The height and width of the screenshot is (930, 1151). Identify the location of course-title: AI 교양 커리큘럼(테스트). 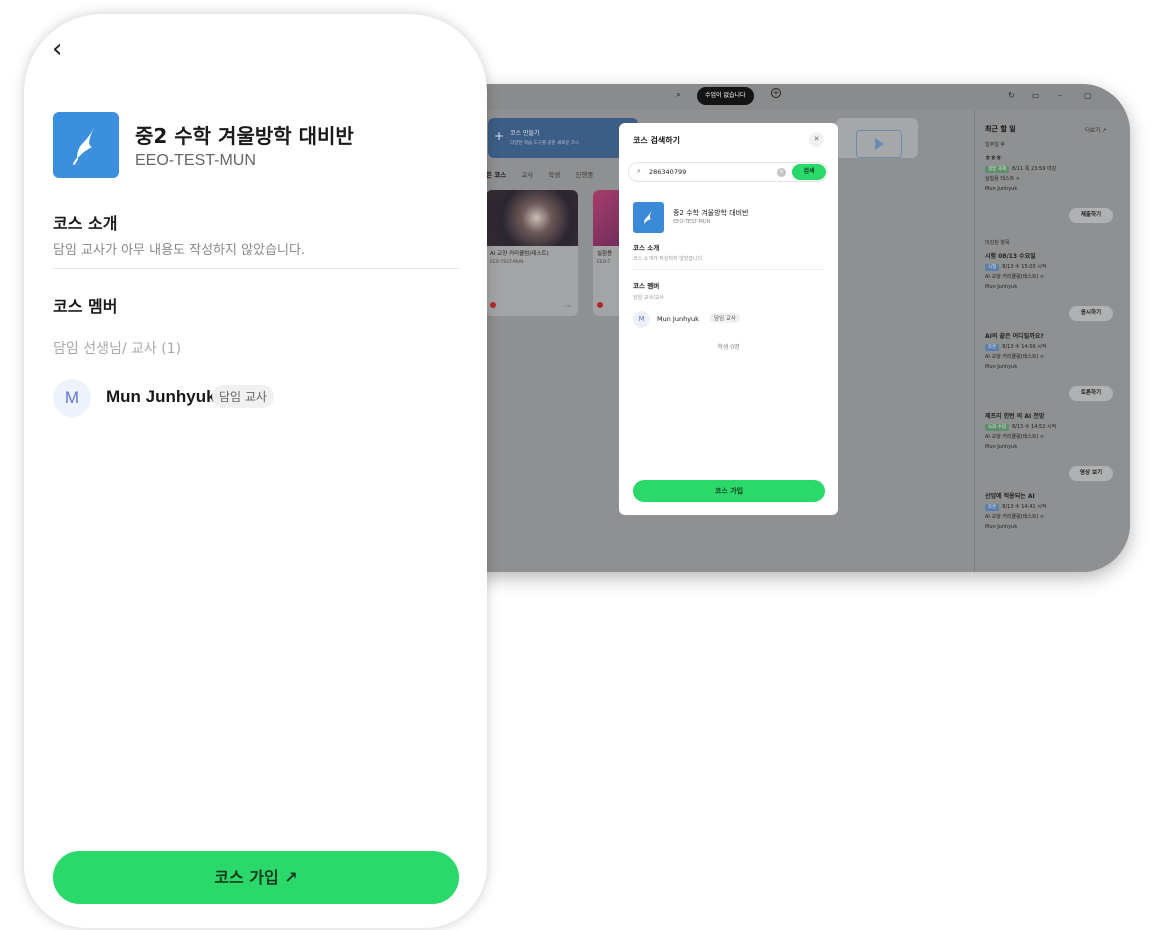
(519, 254).